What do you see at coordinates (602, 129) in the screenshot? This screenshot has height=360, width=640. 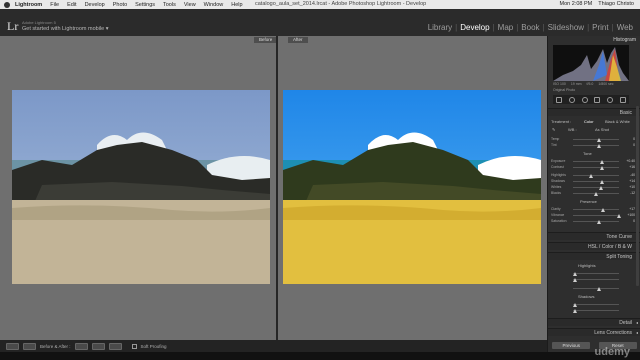 I see `wb-preset: As Shot` at bounding box center [602, 129].